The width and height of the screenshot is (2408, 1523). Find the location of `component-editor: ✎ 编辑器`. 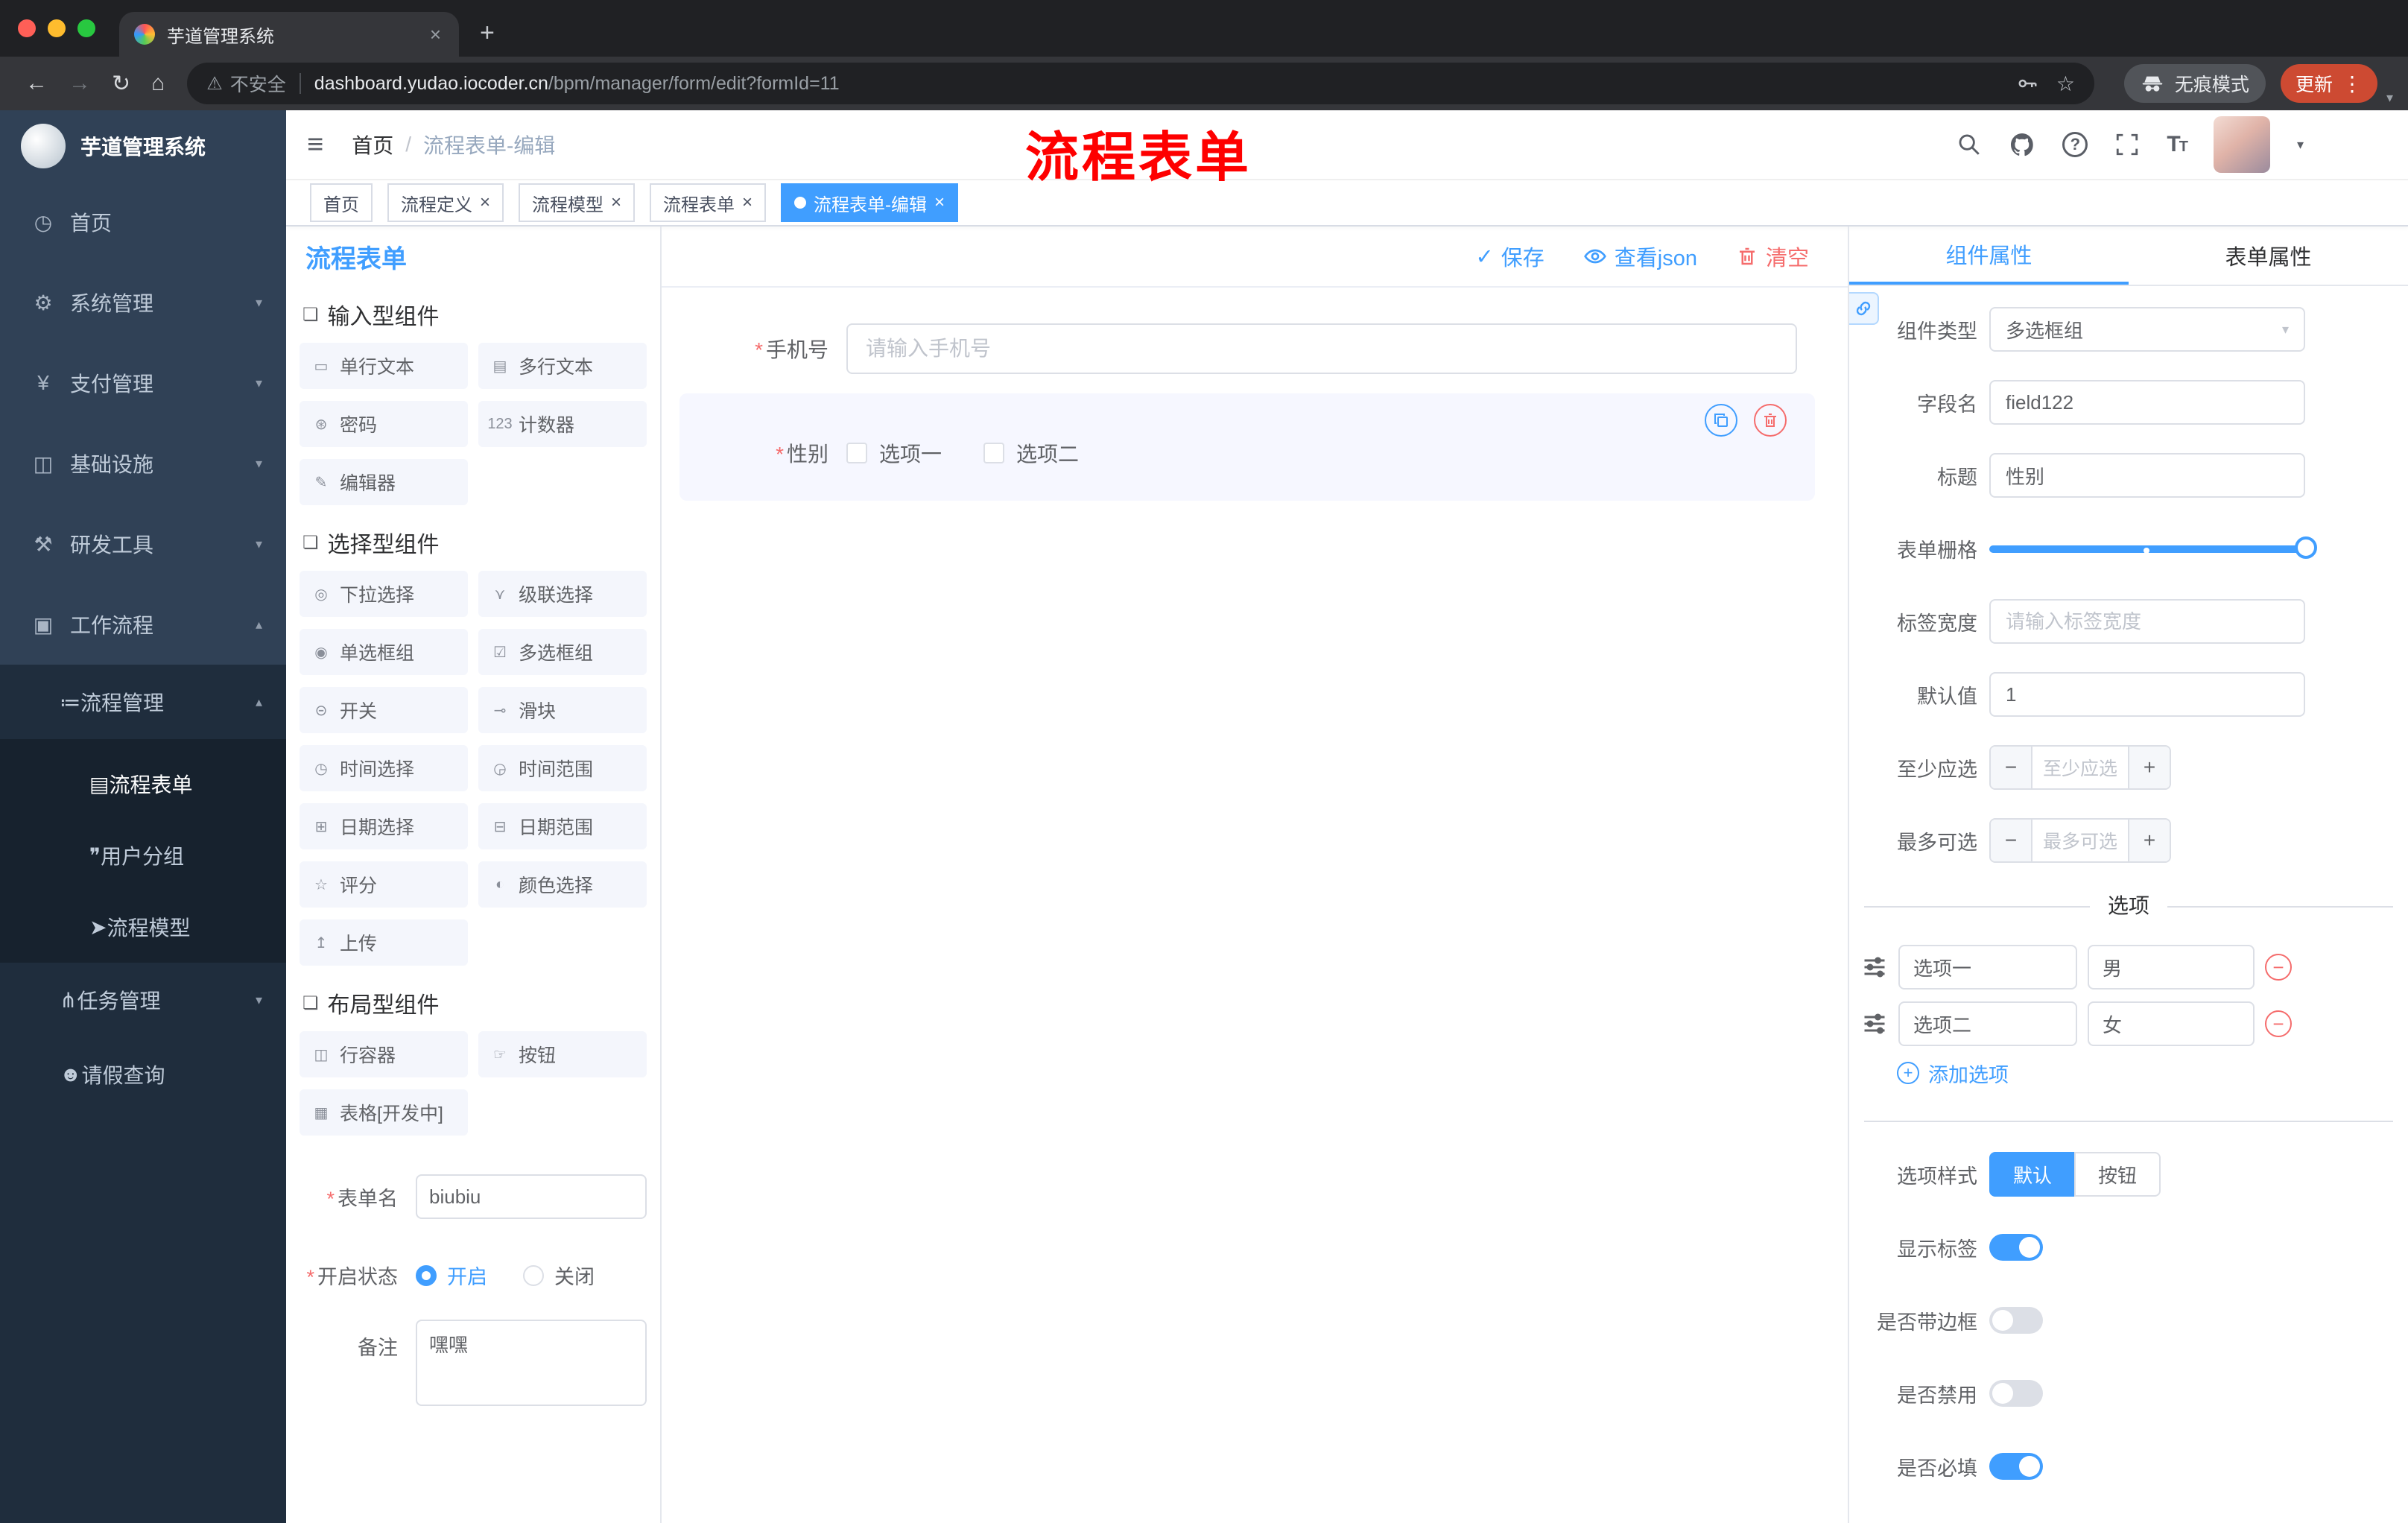

component-editor: ✎ 编辑器 is located at coordinates (384, 482).